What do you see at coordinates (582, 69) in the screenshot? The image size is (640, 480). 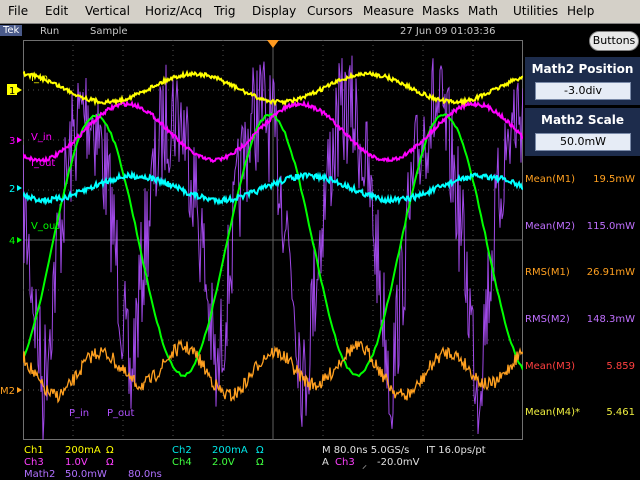 I see `math2-position-title: Math2 Position` at bounding box center [582, 69].